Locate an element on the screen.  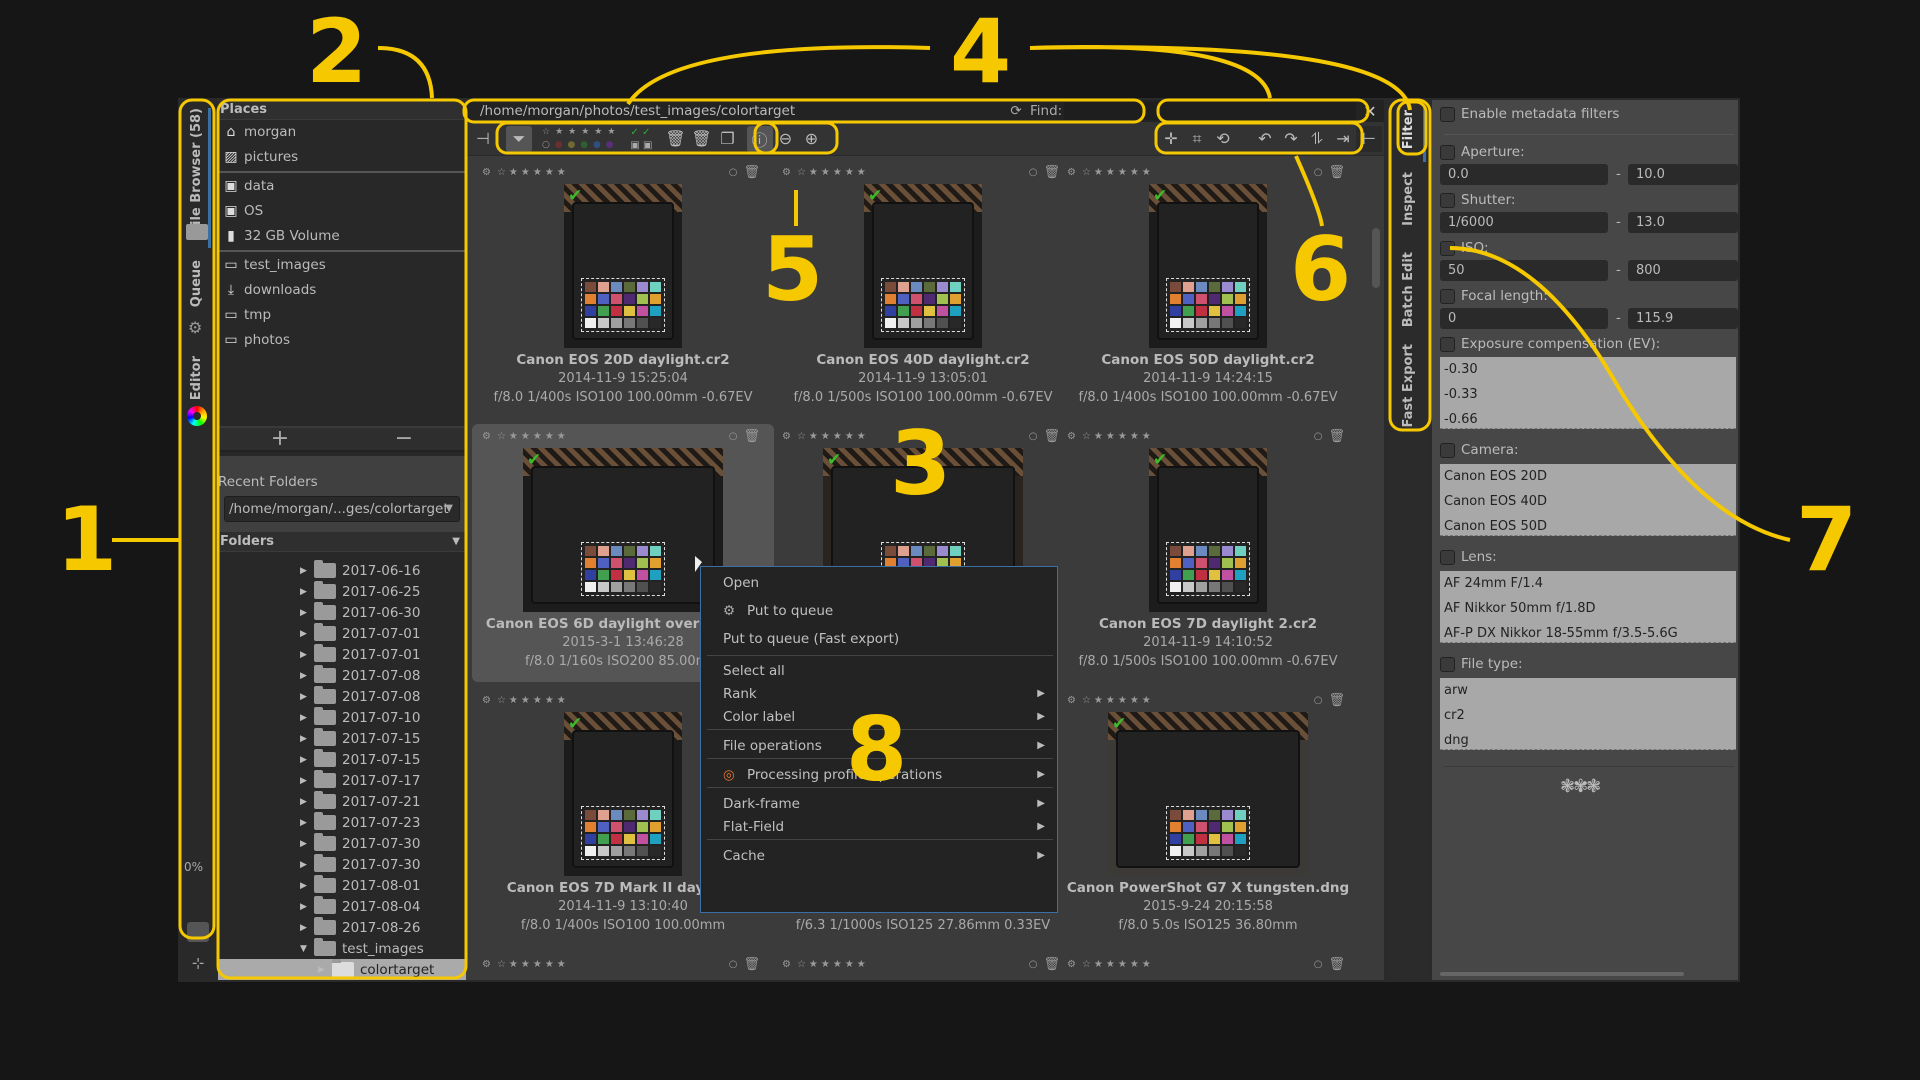
annotation-7: 7 is located at coordinates (1827, 539).